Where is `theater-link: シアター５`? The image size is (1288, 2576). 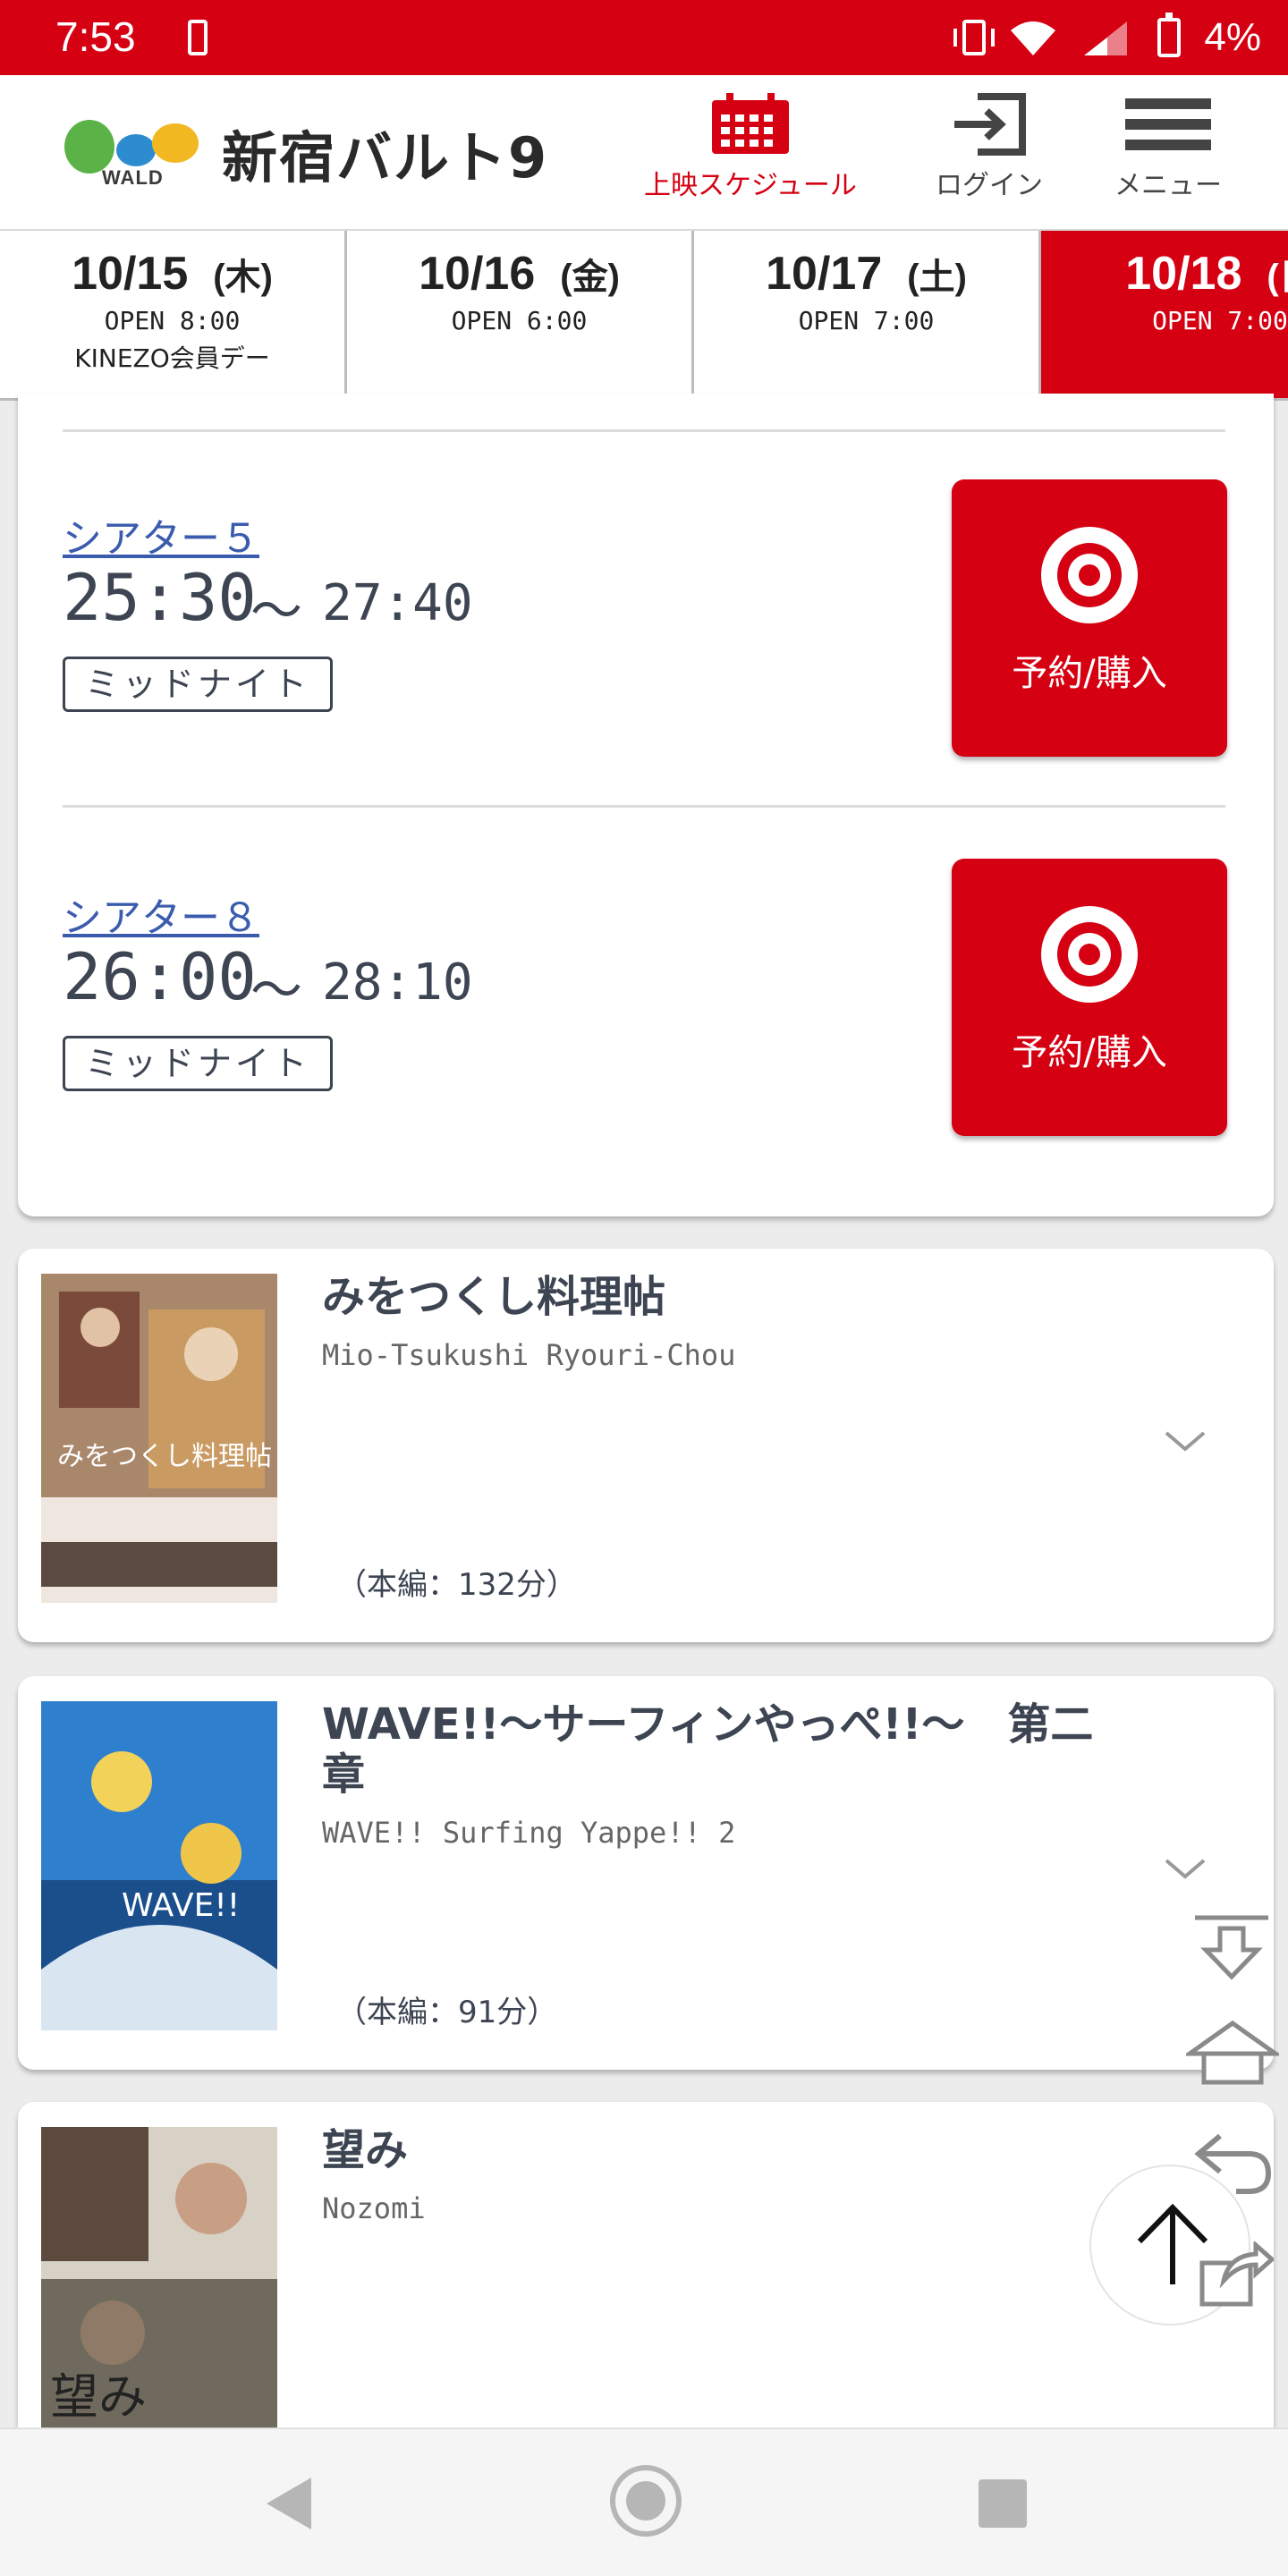 theater-link: シアター５ is located at coordinates (161, 535).